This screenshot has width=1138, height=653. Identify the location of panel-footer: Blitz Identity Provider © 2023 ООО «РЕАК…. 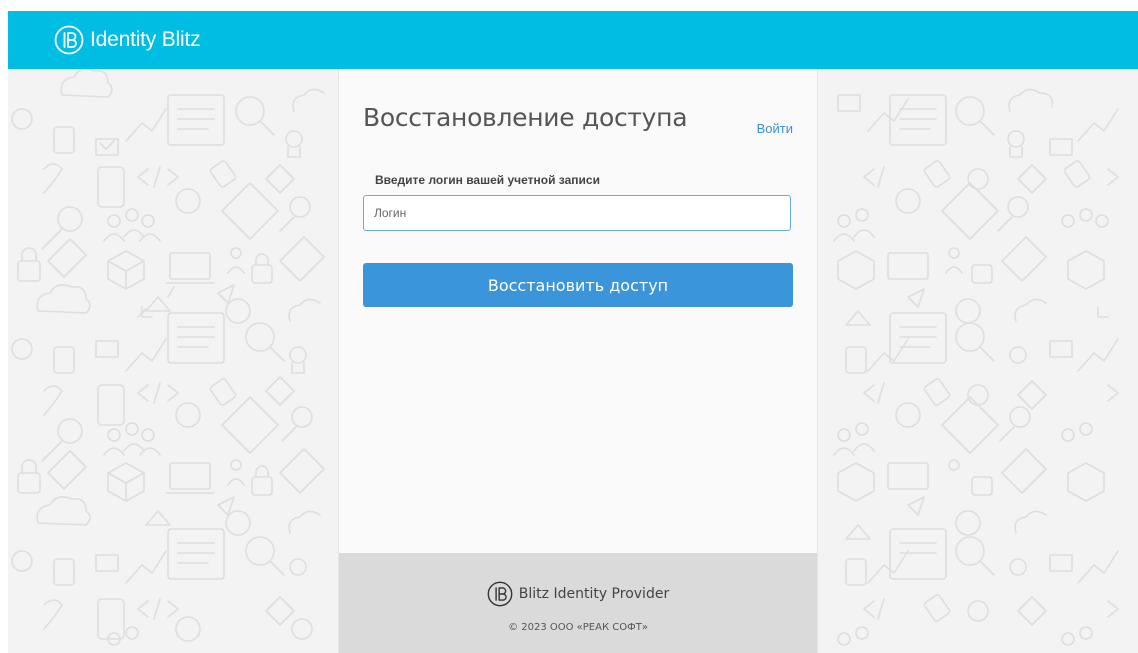
(578, 603).